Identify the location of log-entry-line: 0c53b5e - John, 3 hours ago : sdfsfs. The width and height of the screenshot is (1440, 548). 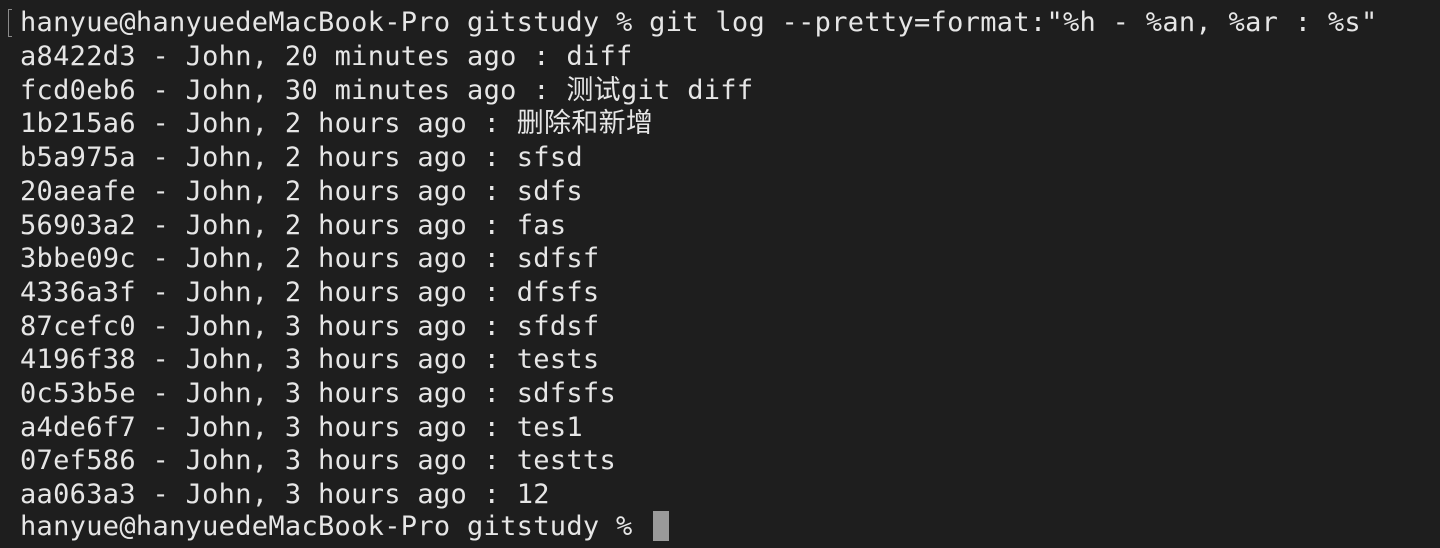
(318, 393).